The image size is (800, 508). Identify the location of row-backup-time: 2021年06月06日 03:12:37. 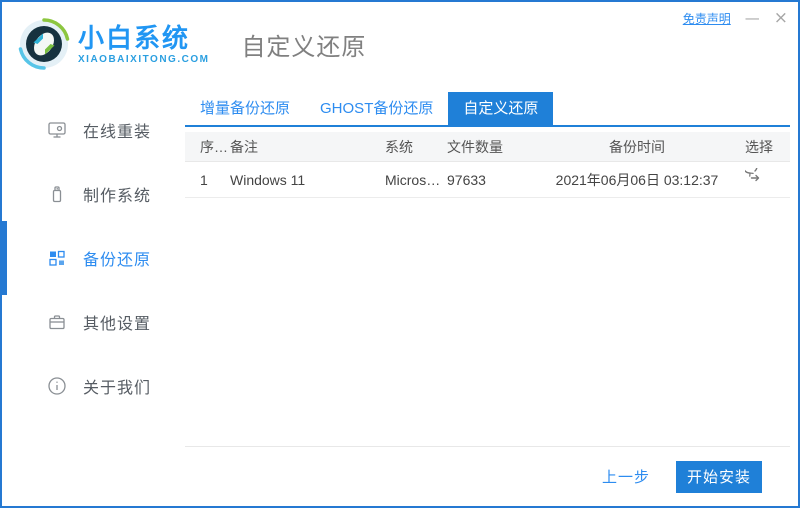
(637, 179).